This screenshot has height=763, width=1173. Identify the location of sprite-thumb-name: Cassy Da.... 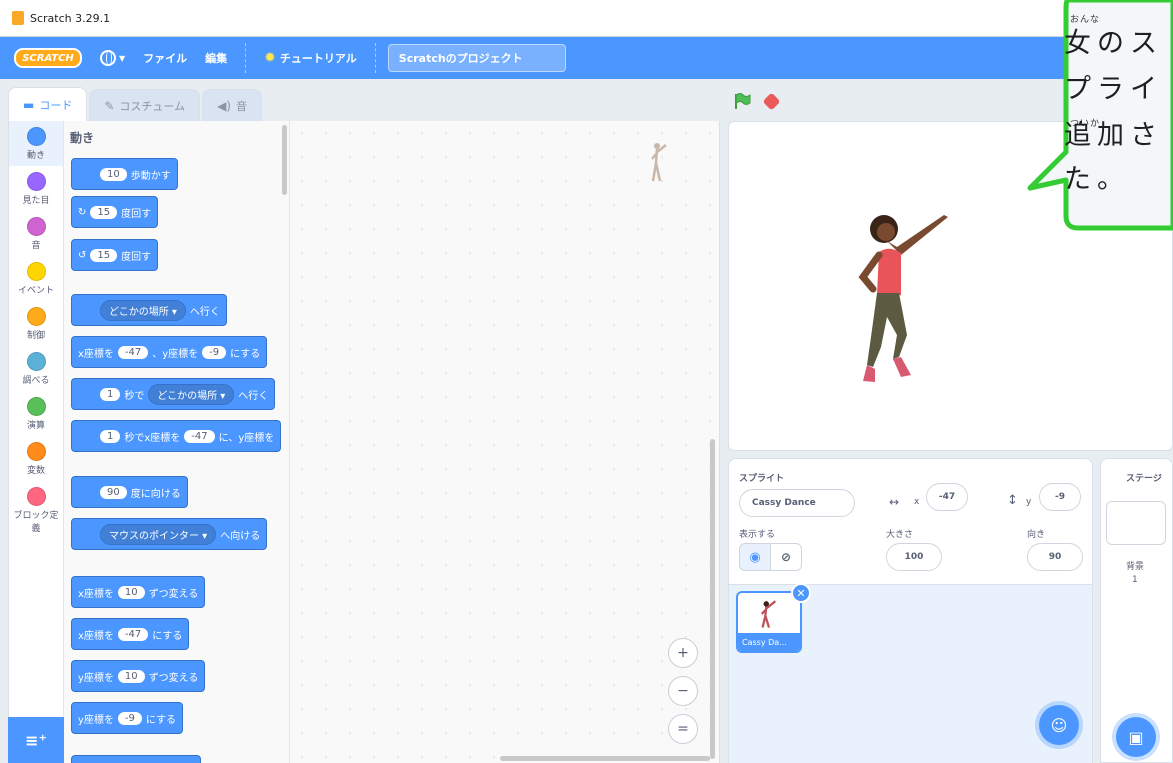
(769, 642).